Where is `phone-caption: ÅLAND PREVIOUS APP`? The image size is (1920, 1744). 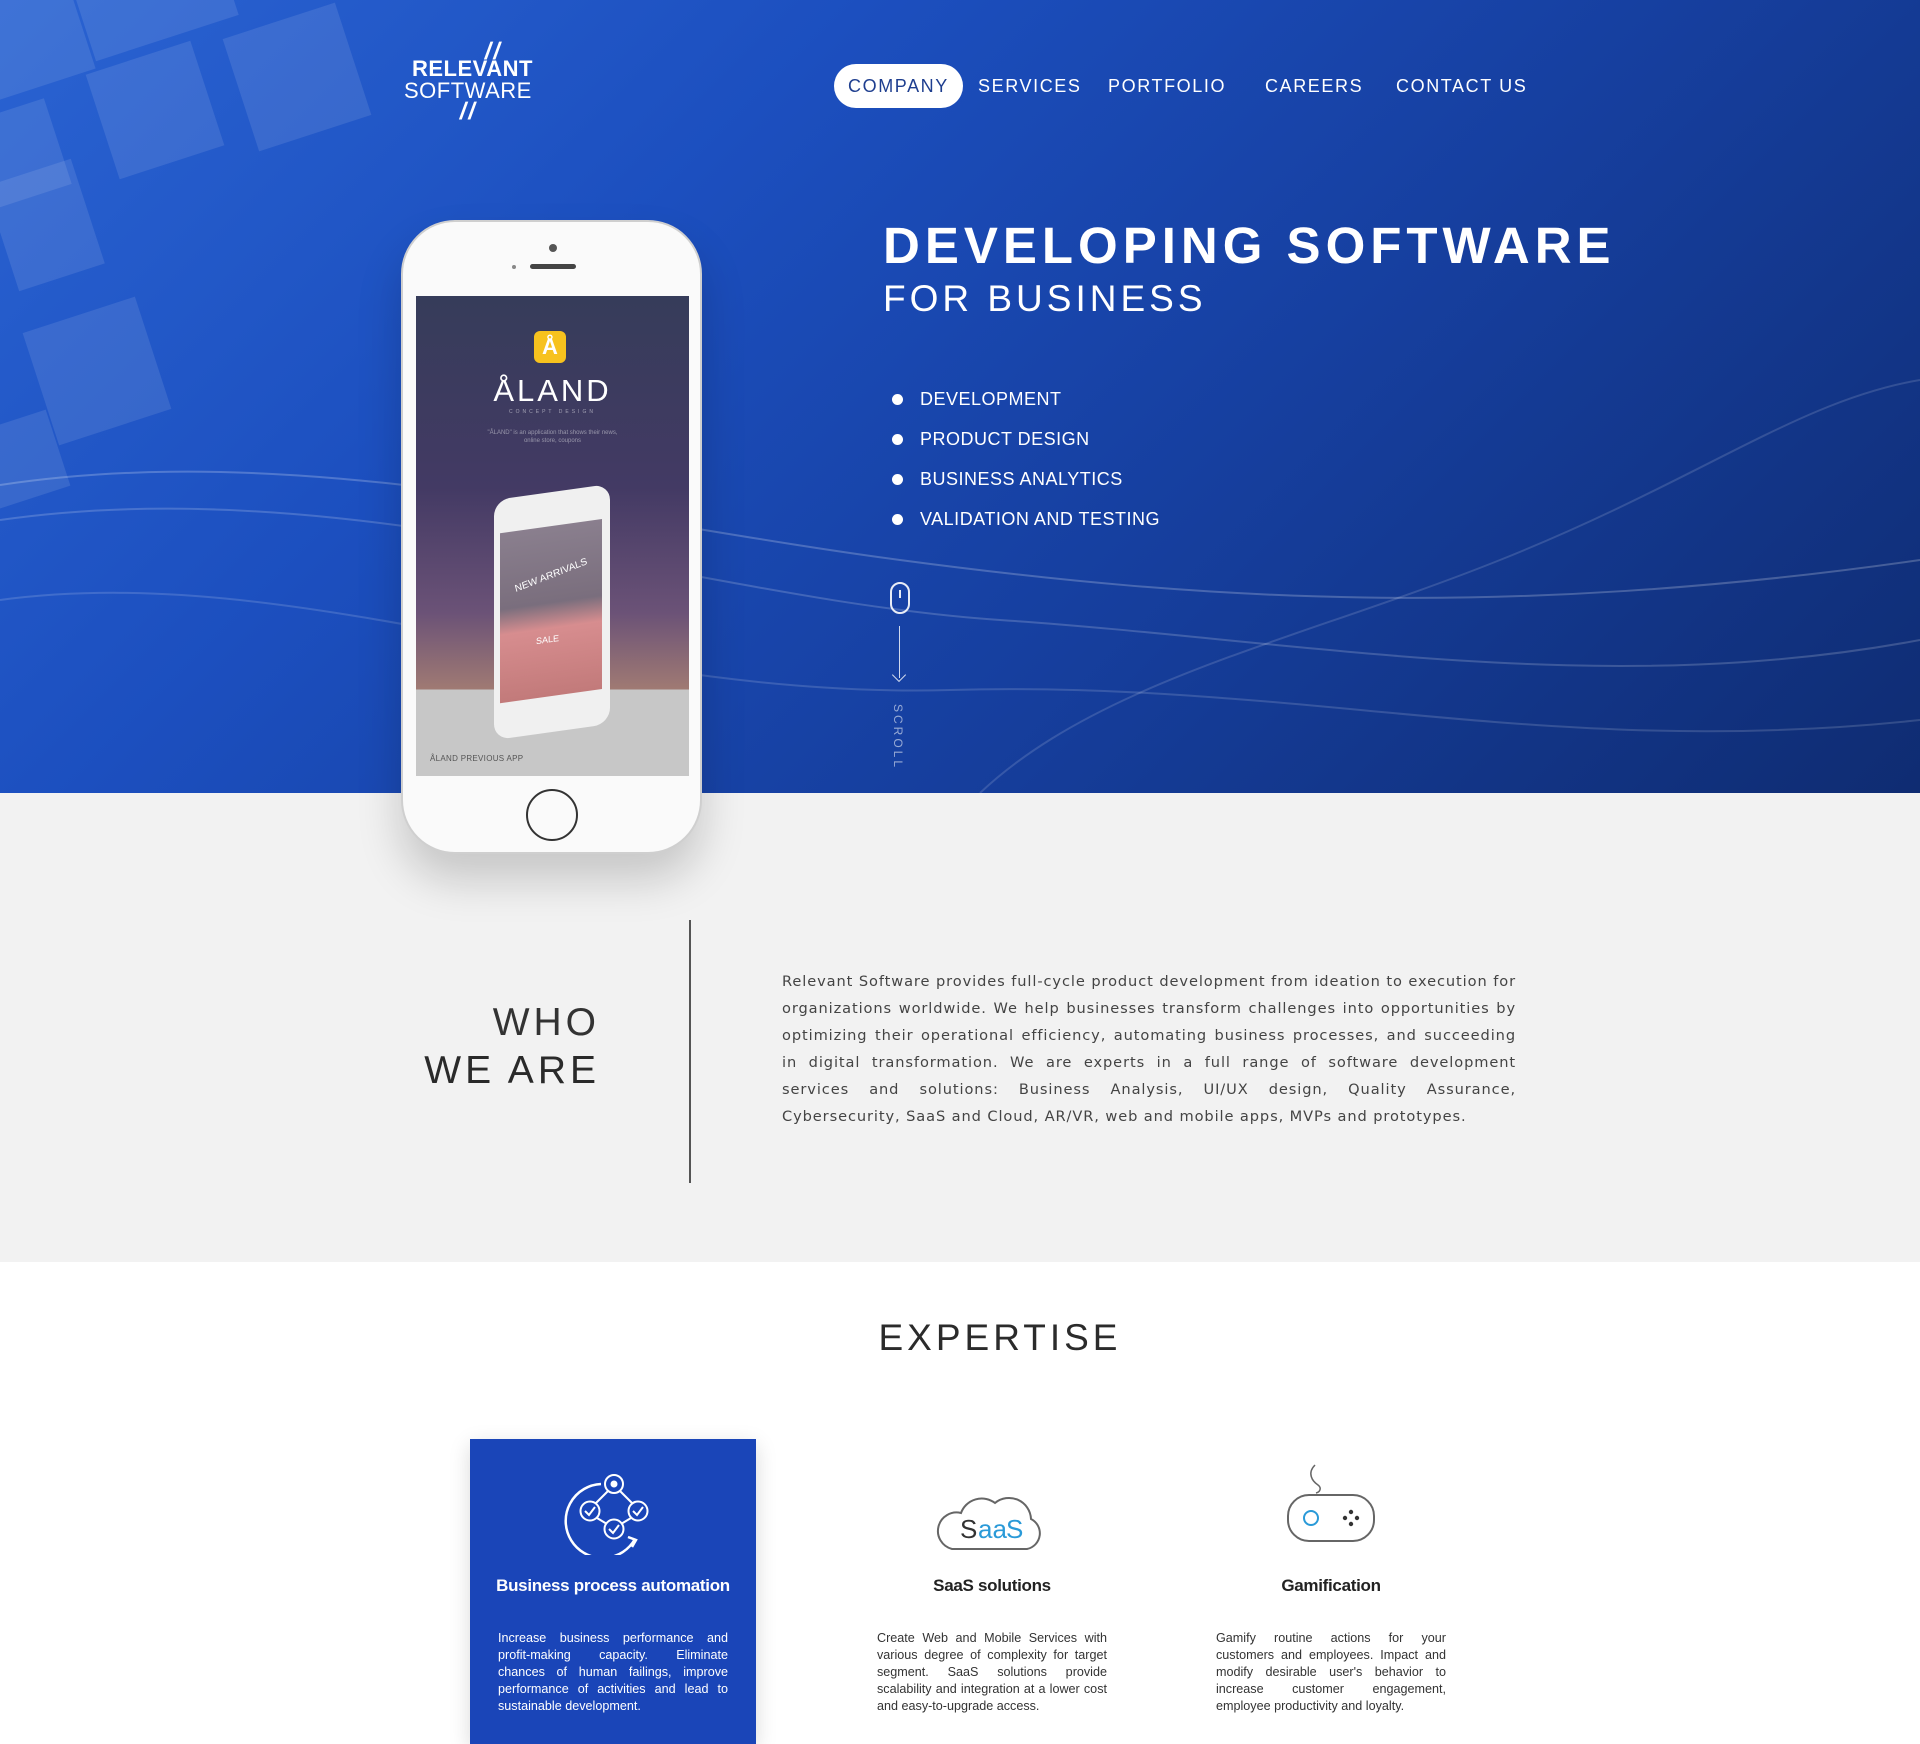
phone-caption: ÅLAND PREVIOUS APP is located at coordinates (477, 758).